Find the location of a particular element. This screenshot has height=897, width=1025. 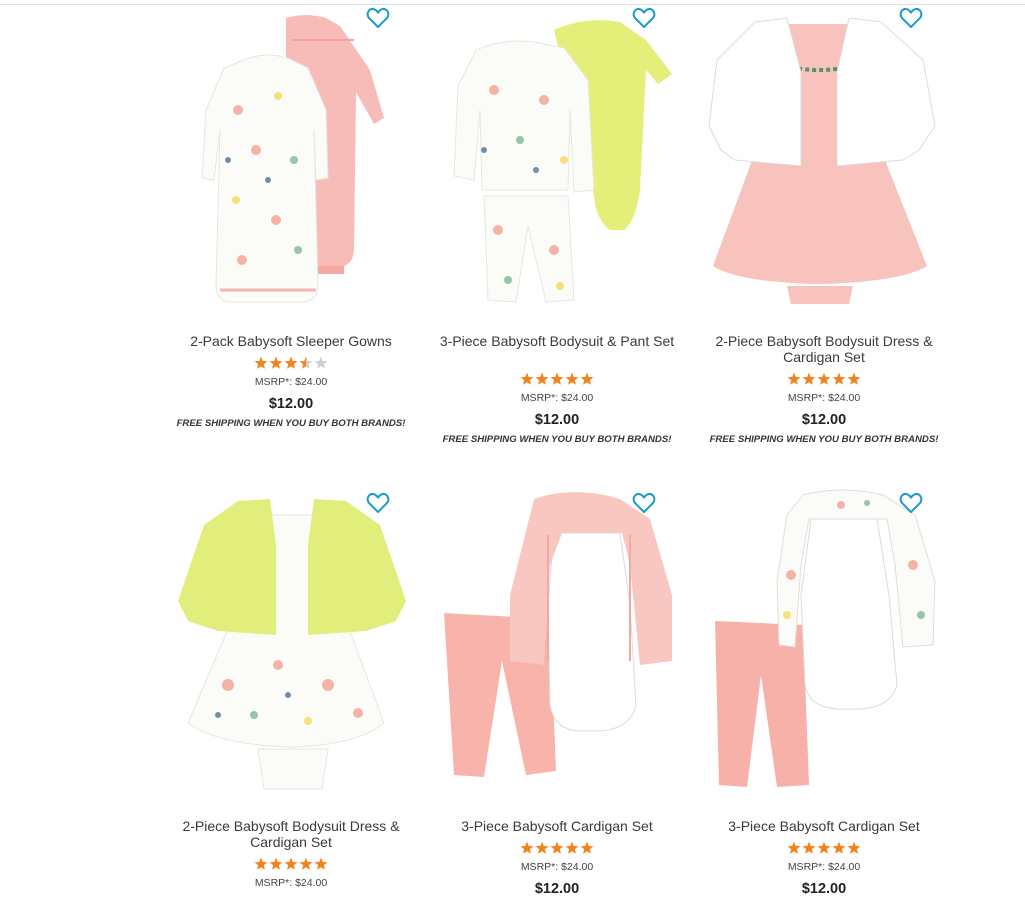

product-title: 3-Piece Babysoft Bodysuit & Pant Set is located at coordinates (557, 341).